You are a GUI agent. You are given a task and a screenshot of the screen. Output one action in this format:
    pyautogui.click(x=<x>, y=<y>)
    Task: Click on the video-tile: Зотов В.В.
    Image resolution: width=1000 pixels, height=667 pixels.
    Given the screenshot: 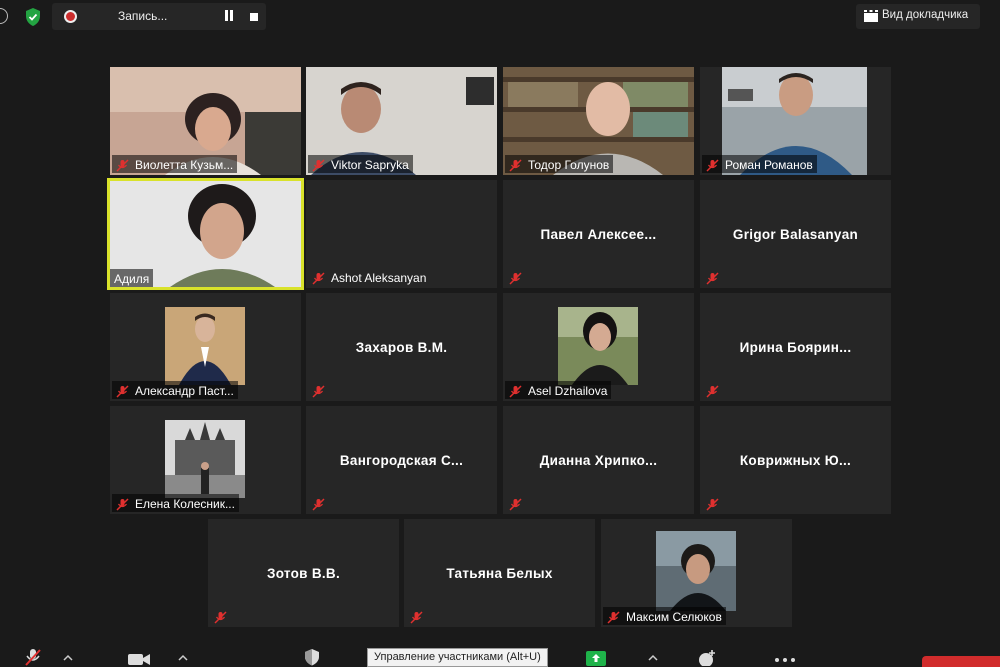 What is the action you would take?
    pyautogui.click(x=303, y=573)
    